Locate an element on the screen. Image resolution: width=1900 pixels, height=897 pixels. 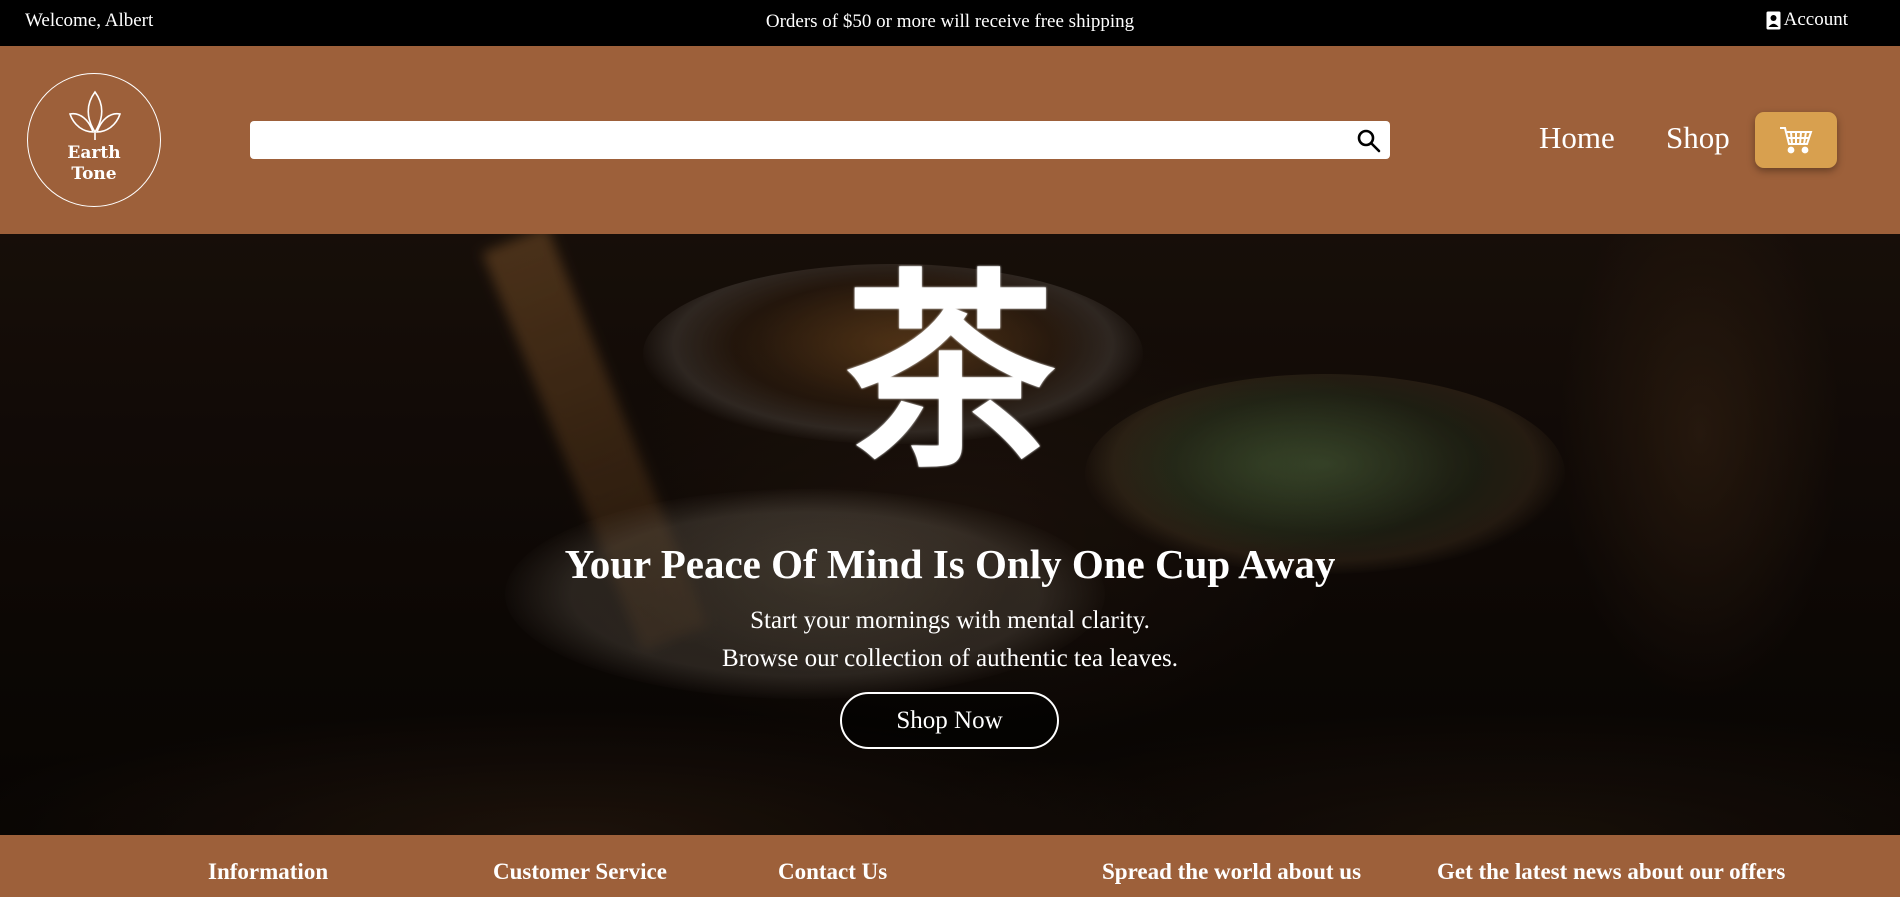
shop-now-button: Shop Now is located at coordinates (949, 720).